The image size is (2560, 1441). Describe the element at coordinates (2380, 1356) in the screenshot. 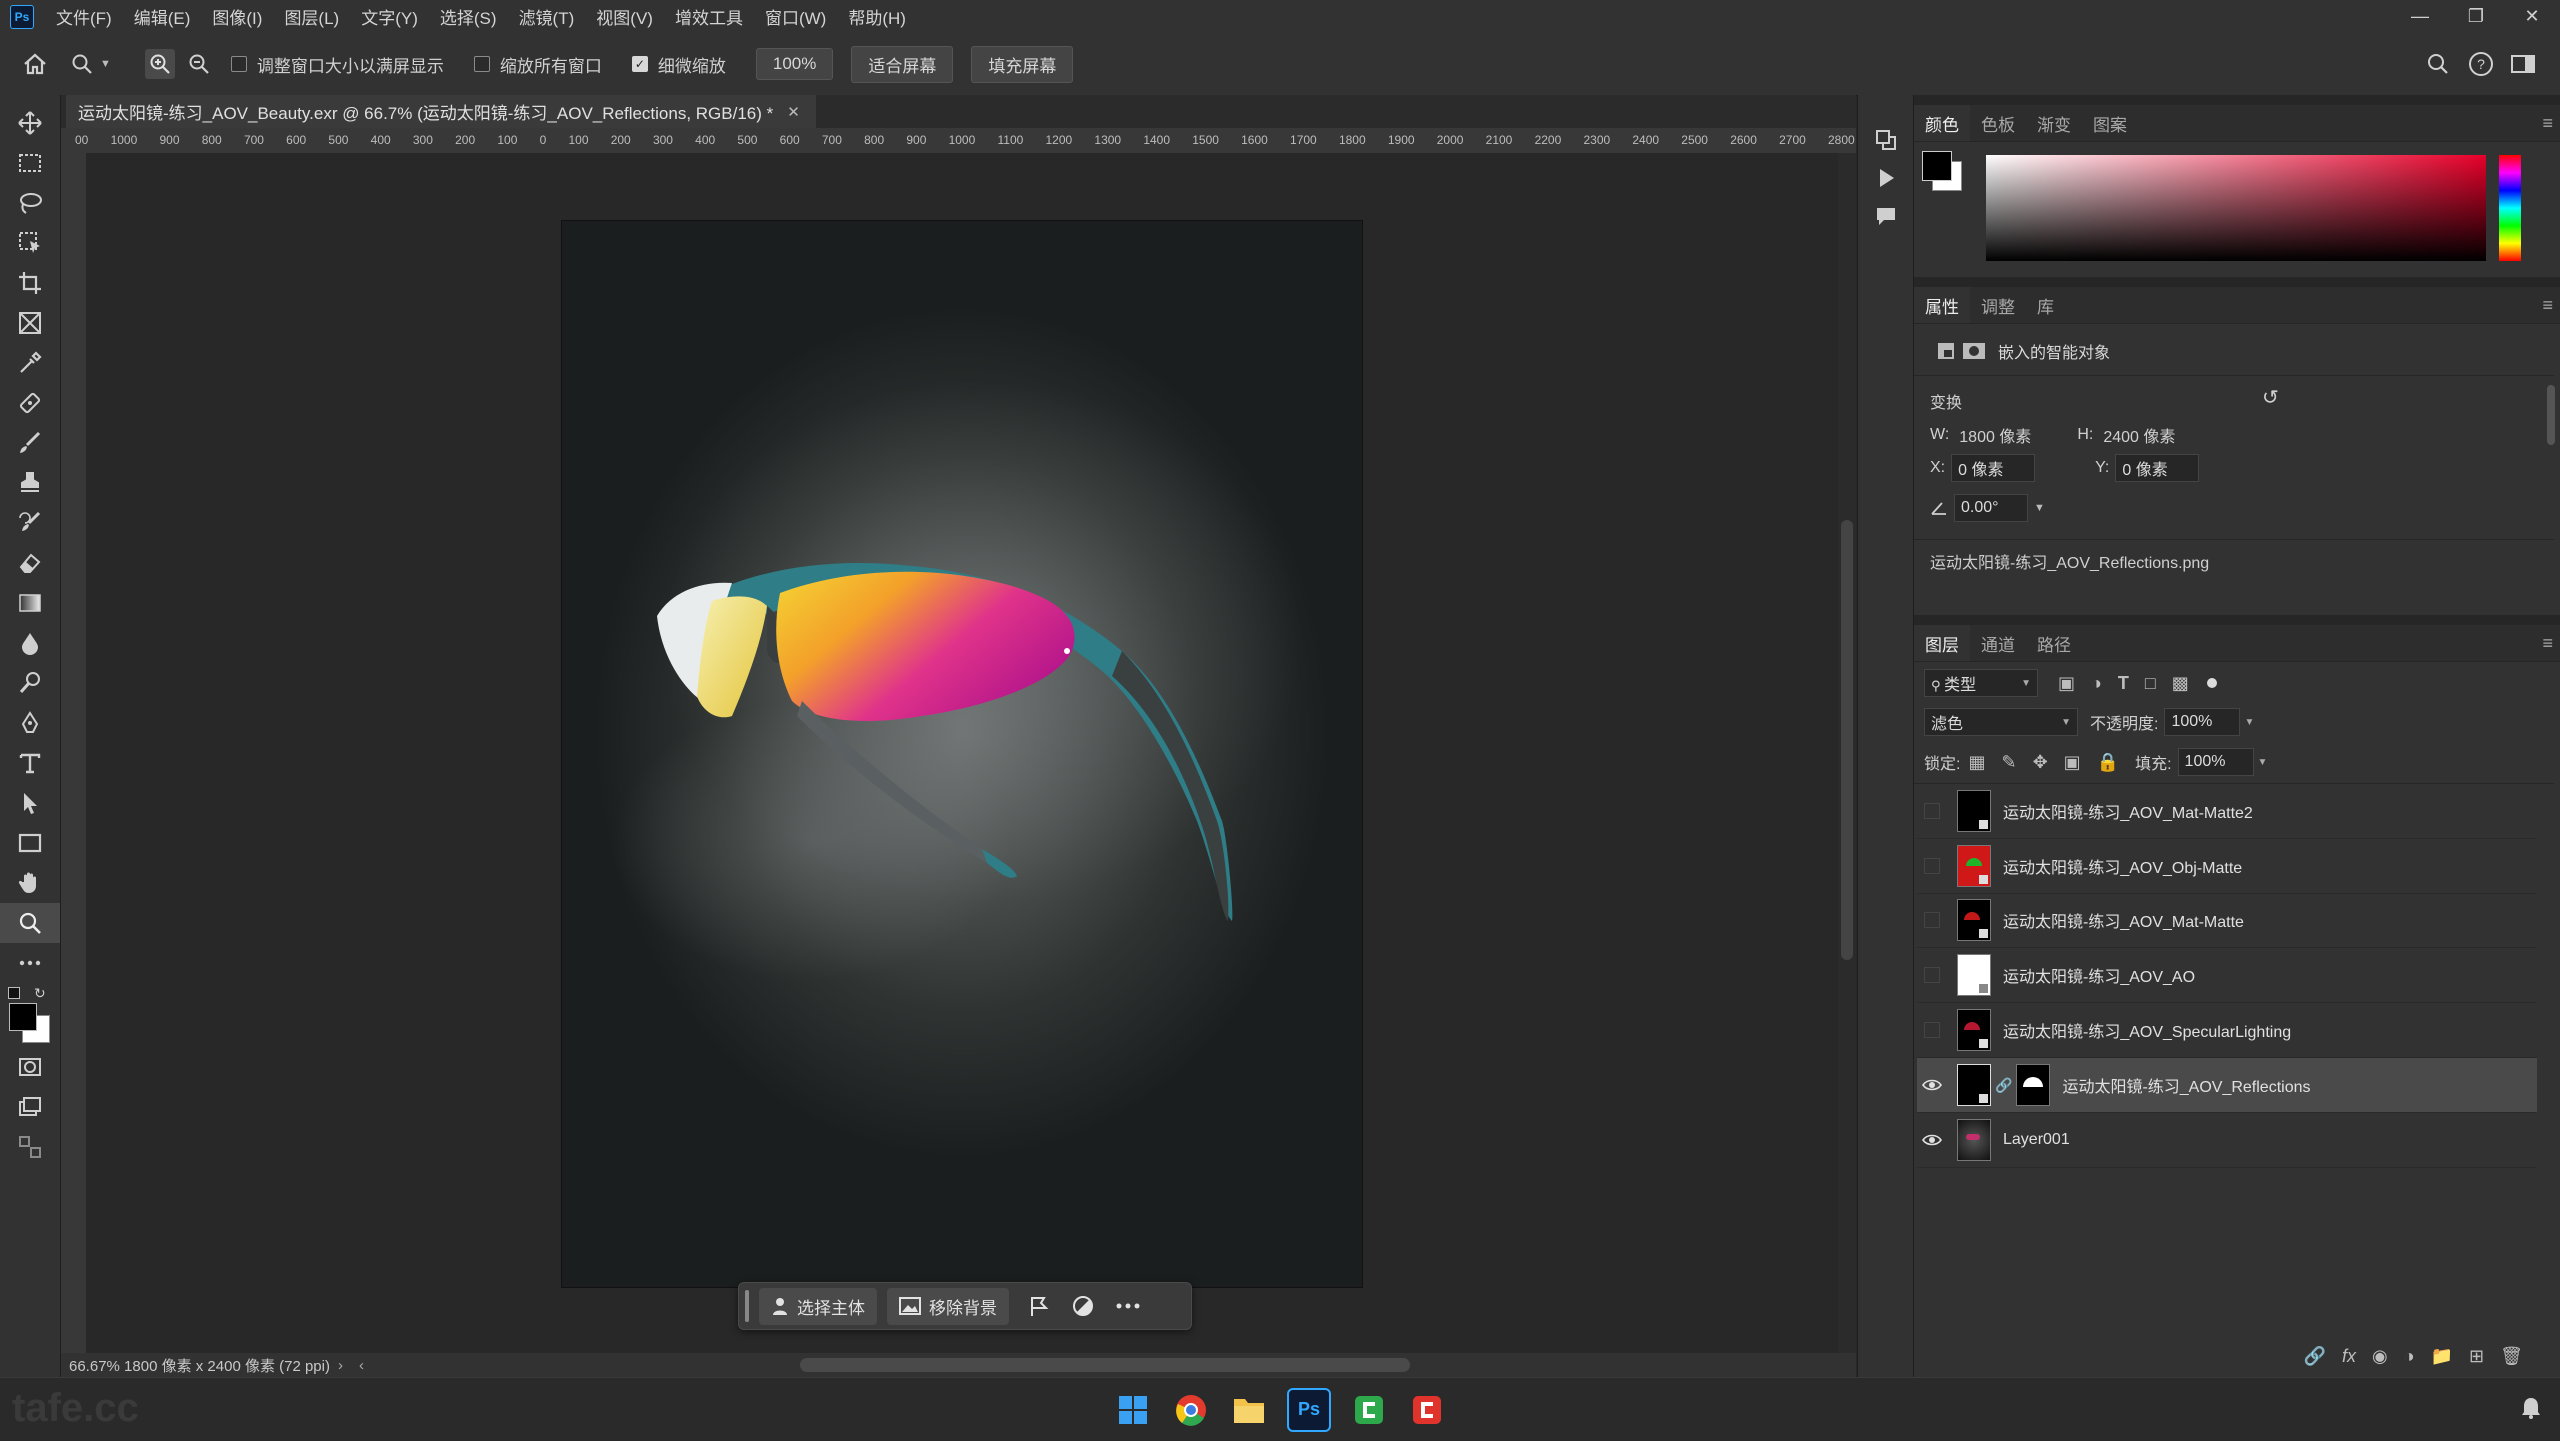

I see `add-mask-icon: ◉` at that location.